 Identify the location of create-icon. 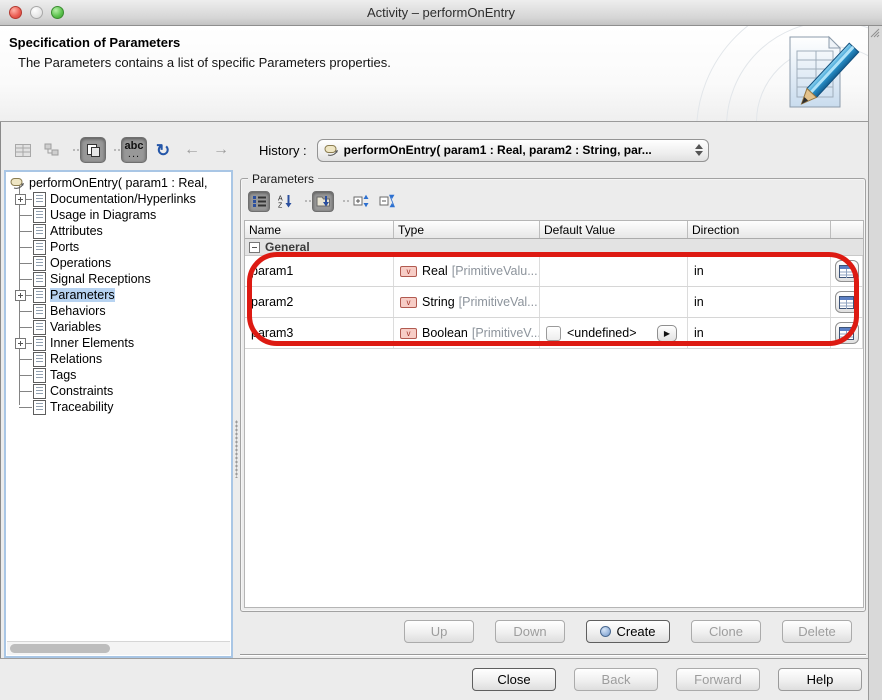
(606, 631).